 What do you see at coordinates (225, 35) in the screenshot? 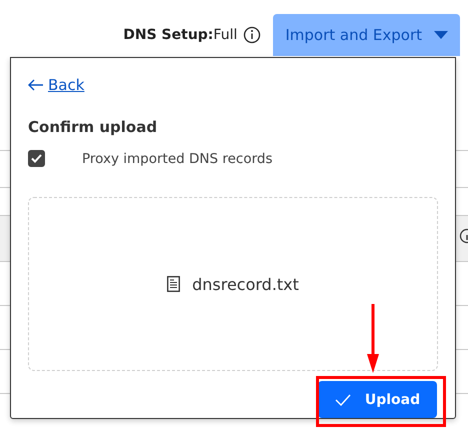
I see `setup-value: Full` at bounding box center [225, 35].